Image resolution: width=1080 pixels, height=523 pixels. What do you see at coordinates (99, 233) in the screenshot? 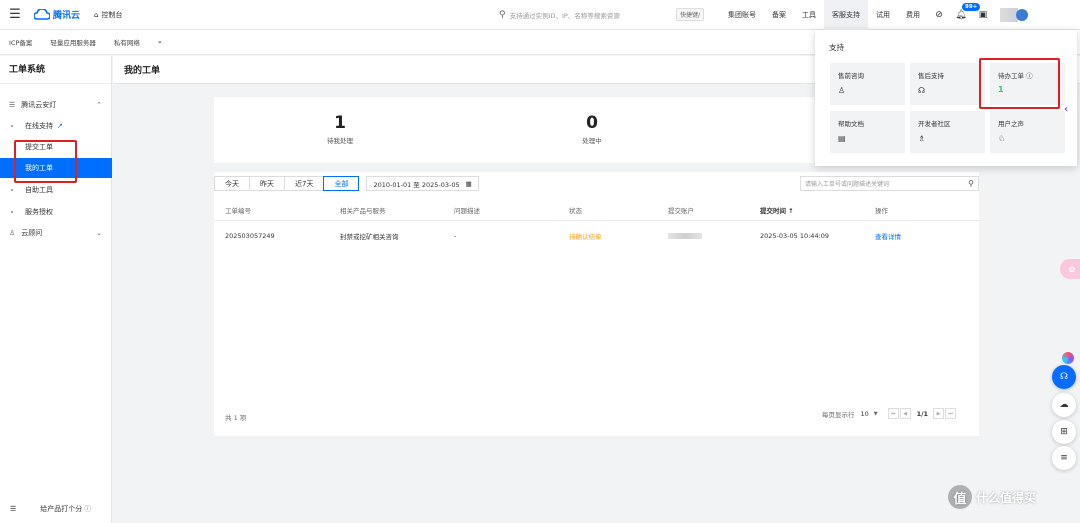
I see `chevron-down-icon: ⌄` at bounding box center [99, 233].